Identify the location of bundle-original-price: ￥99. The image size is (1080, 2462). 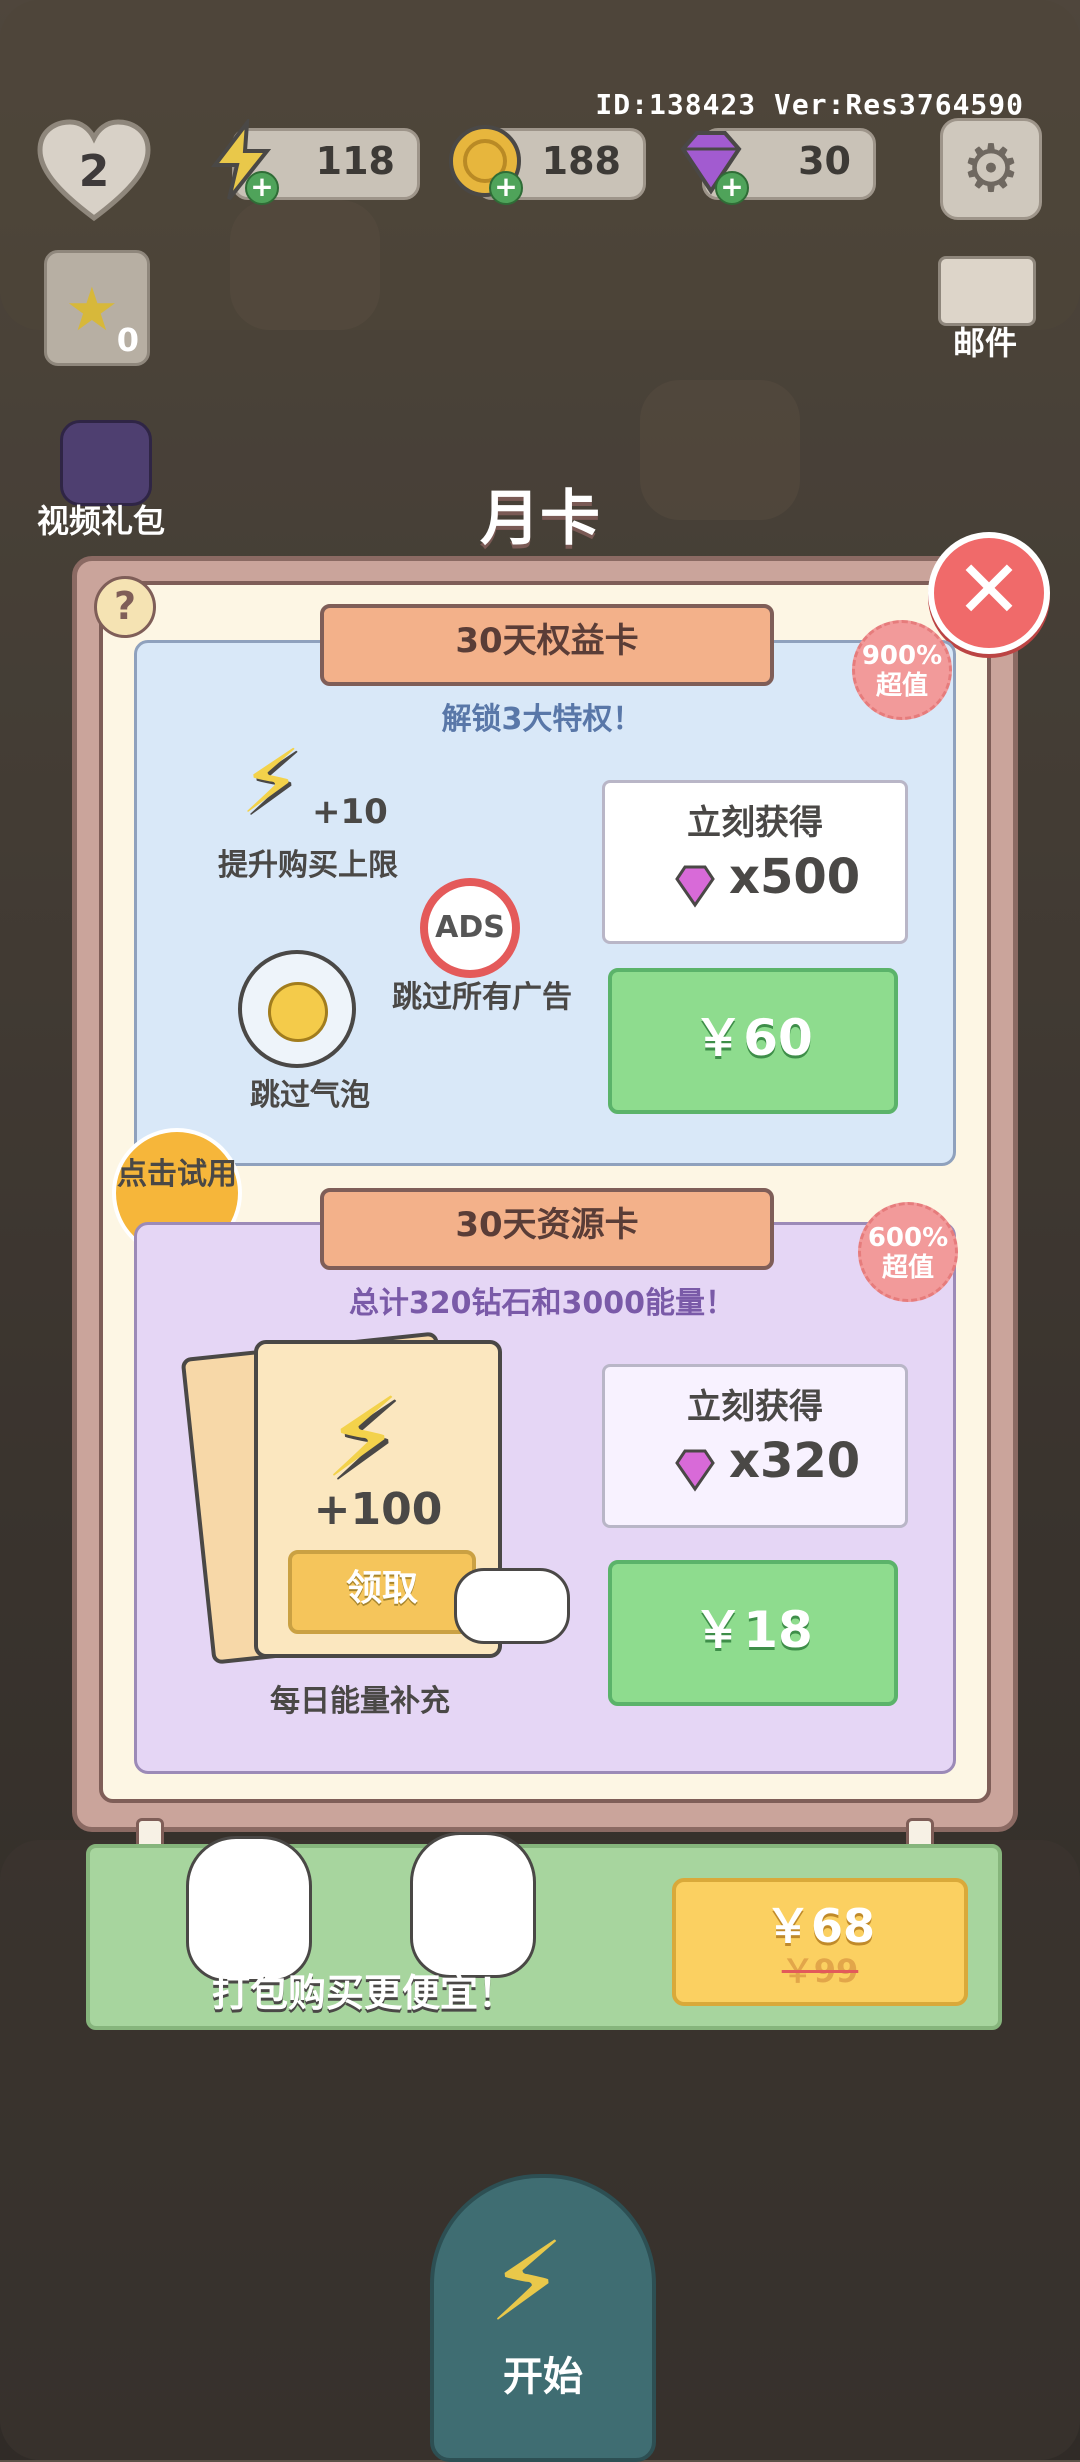
(820, 1971).